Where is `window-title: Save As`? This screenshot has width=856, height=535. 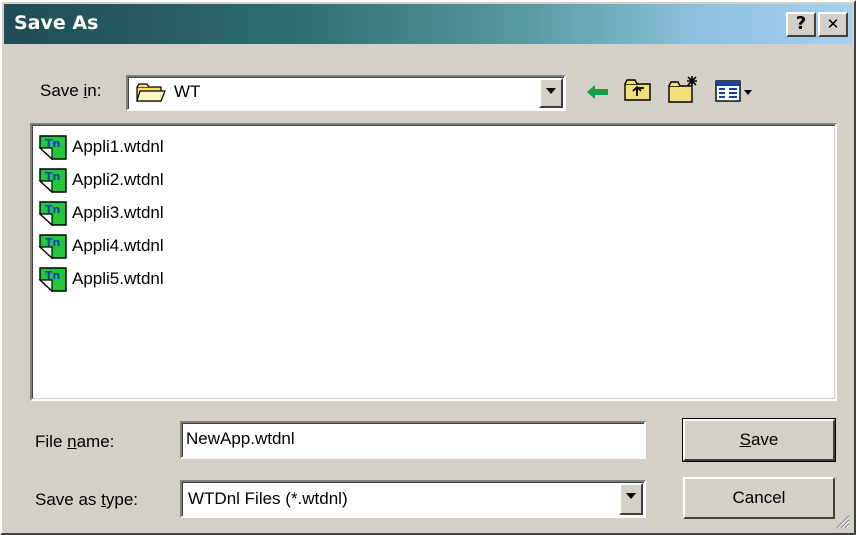 window-title: Save As is located at coordinates (56, 23).